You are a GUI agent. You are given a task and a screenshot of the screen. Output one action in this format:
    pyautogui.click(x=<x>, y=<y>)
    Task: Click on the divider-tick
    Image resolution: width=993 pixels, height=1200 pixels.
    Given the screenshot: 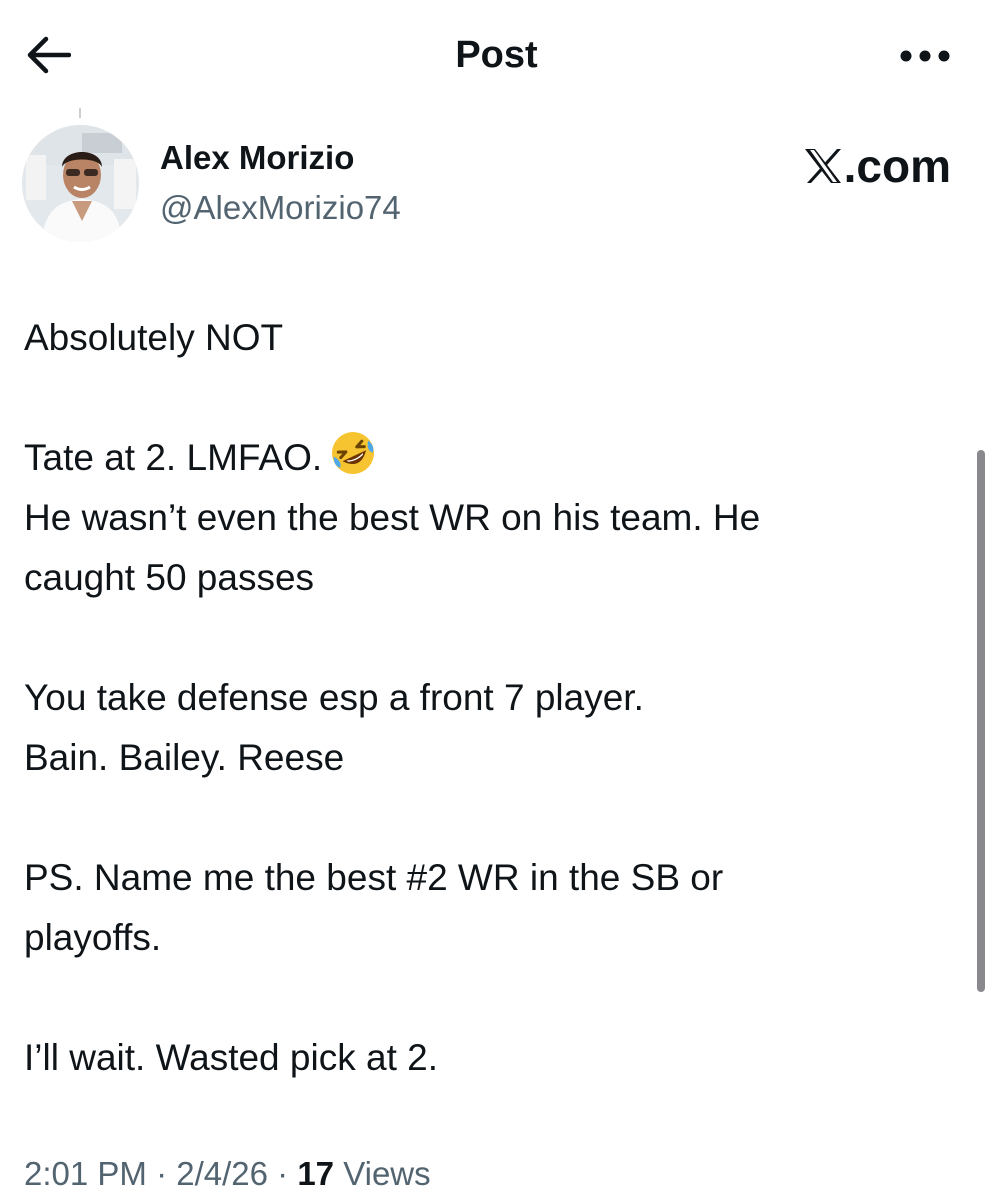 What is the action you would take?
    pyautogui.click(x=80, y=113)
    